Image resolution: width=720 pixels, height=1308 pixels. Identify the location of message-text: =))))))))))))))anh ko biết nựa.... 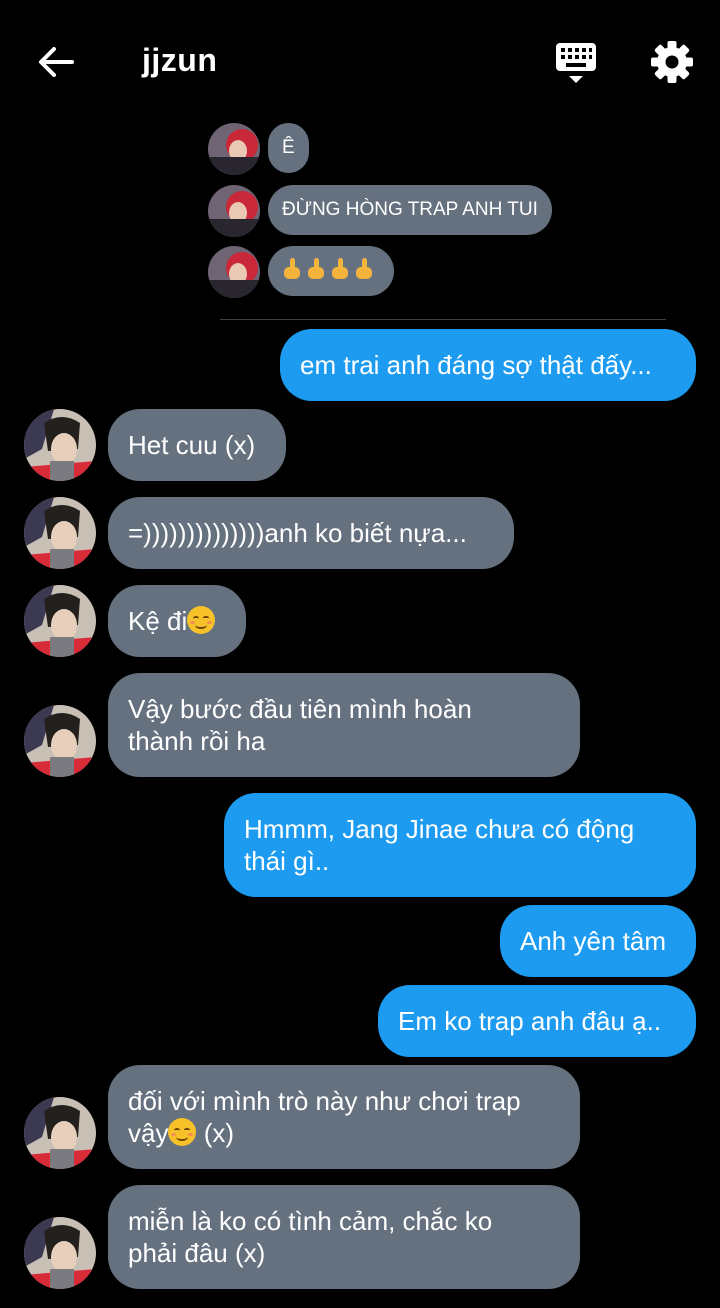
(297, 533).